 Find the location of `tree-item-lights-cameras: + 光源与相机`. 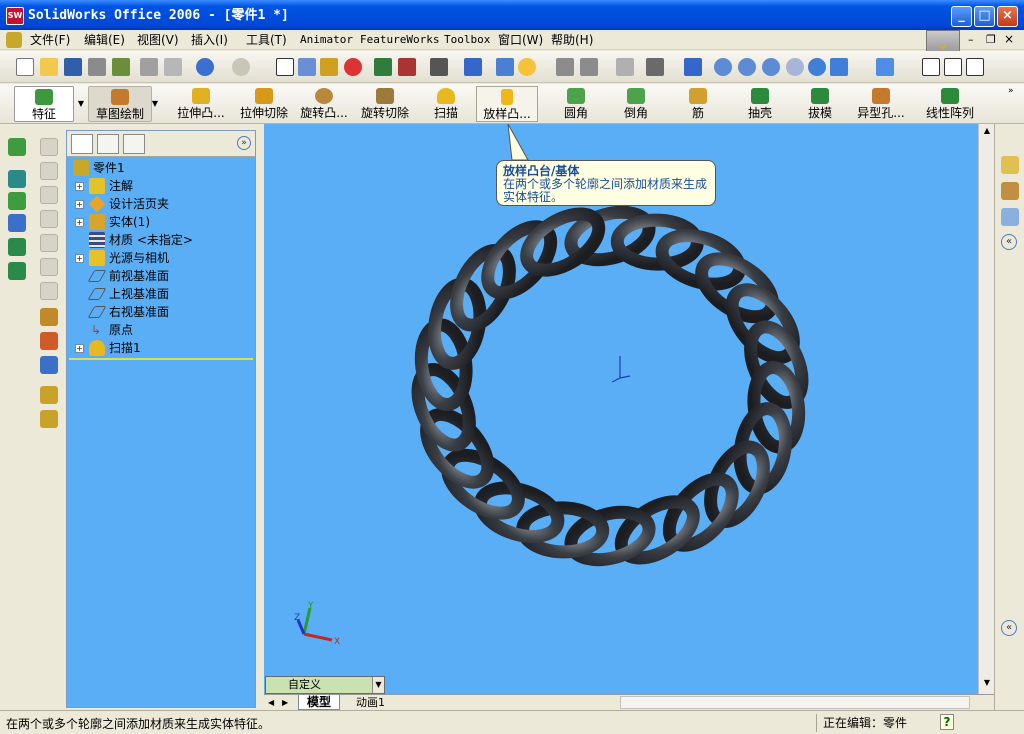

tree-item-lights-cameras: + 光源与相机 is located at coordinates (164, 258).